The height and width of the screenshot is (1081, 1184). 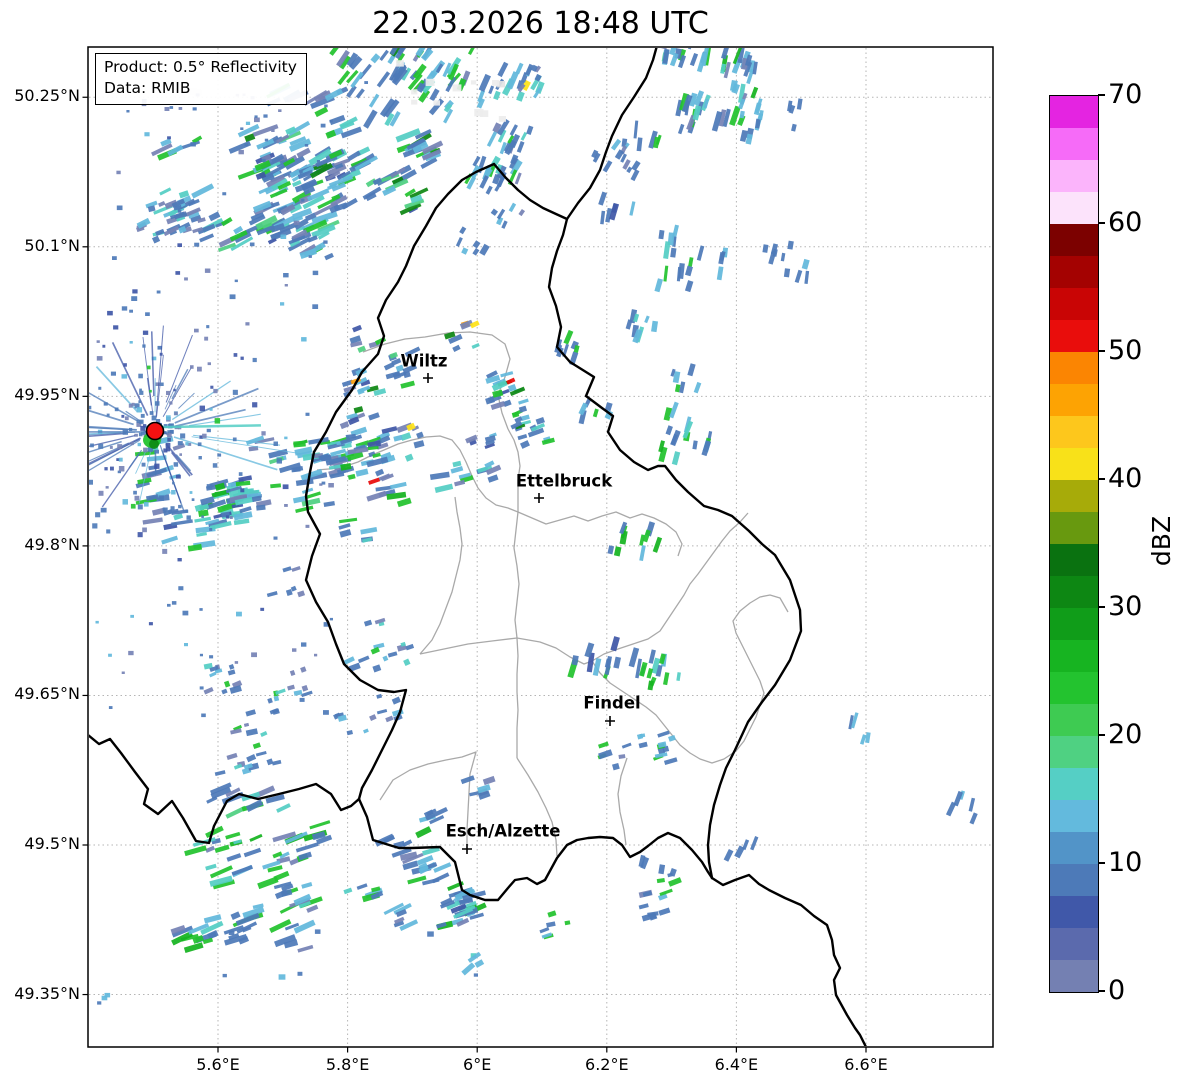 I want to click on clutter-spoke, so click(x=246, y=445).